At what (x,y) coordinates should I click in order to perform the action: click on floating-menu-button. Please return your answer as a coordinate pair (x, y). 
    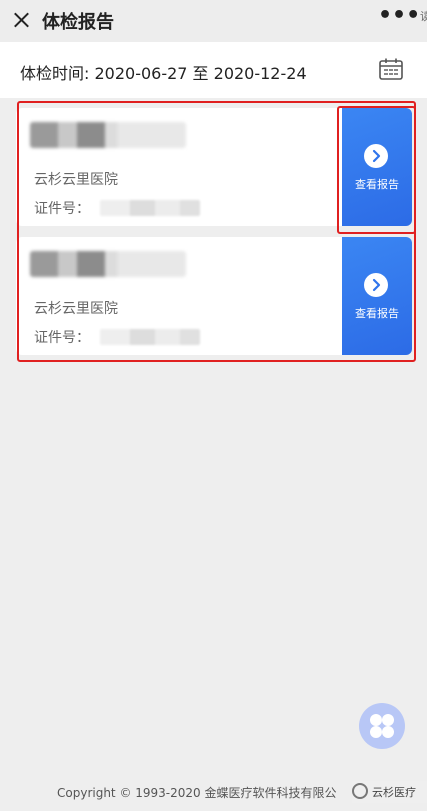
    Looking at the image, I should click on (382, 726).